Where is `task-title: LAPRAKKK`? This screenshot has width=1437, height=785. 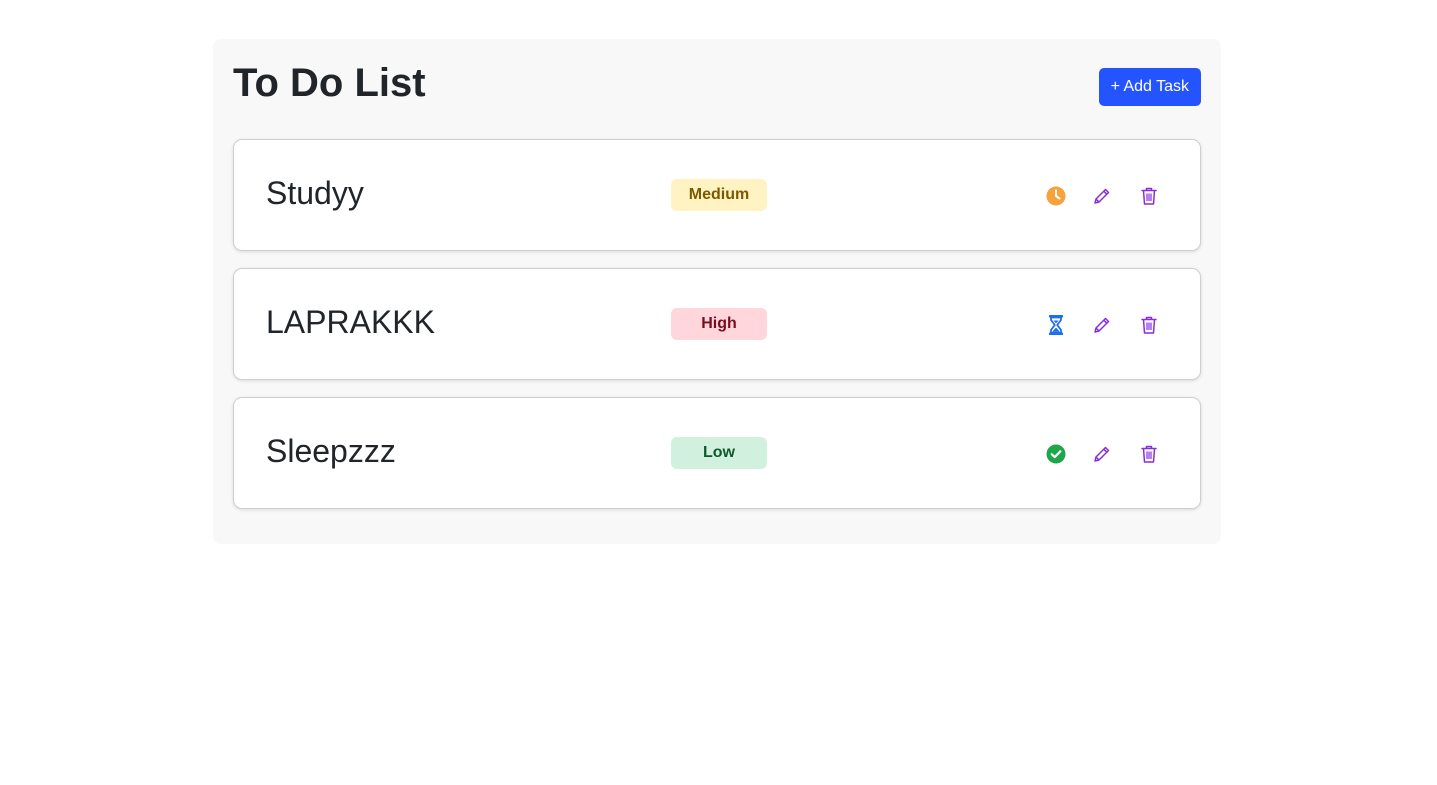
task-title: LAPRAKKK is located at coordinates (350, 322).